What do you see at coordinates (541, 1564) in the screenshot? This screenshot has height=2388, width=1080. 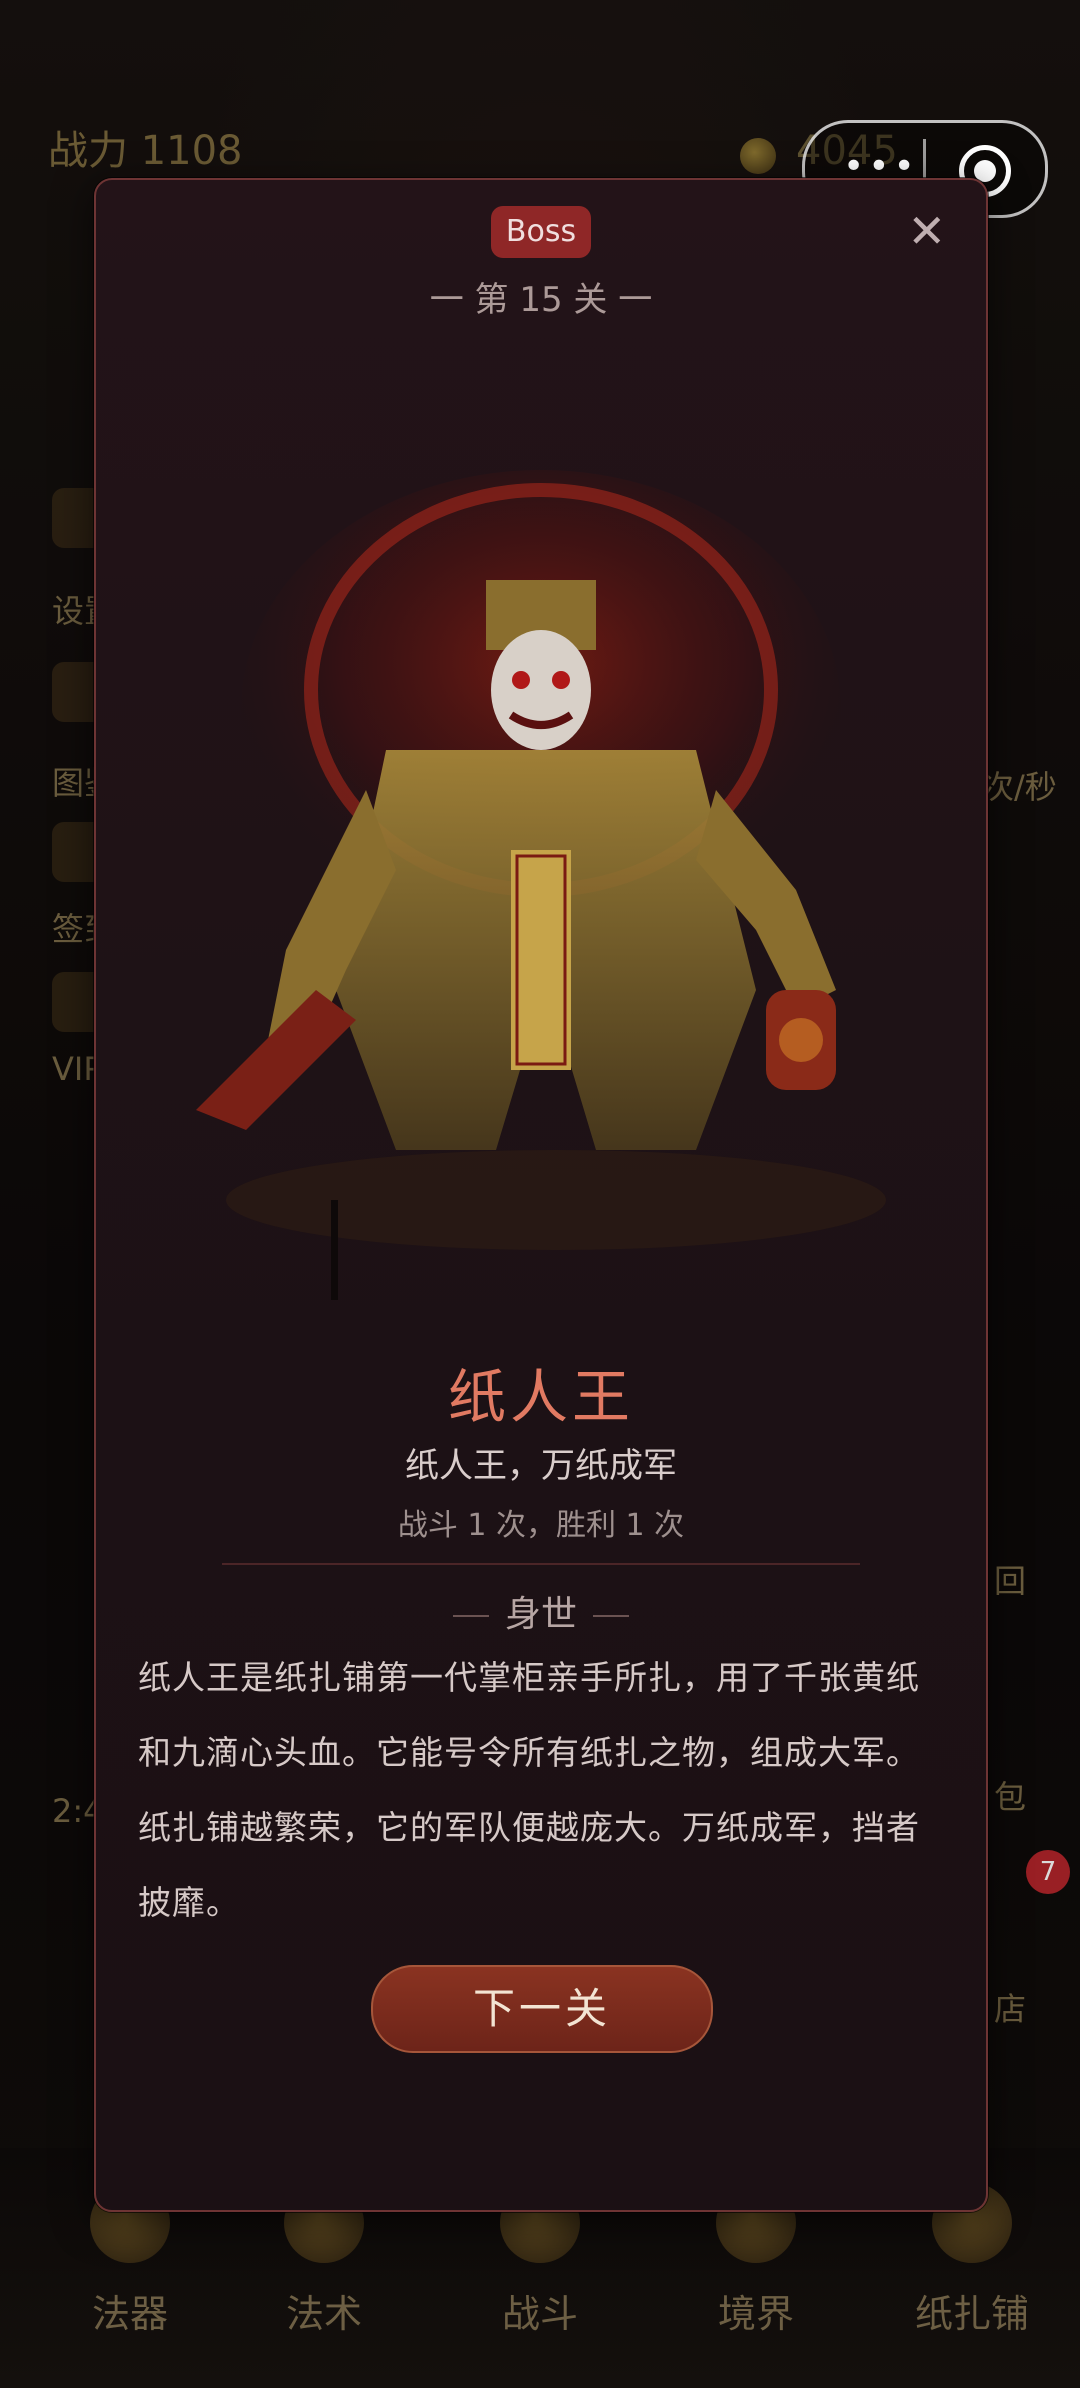 I see `divider` at bounding box center [541, 1564].